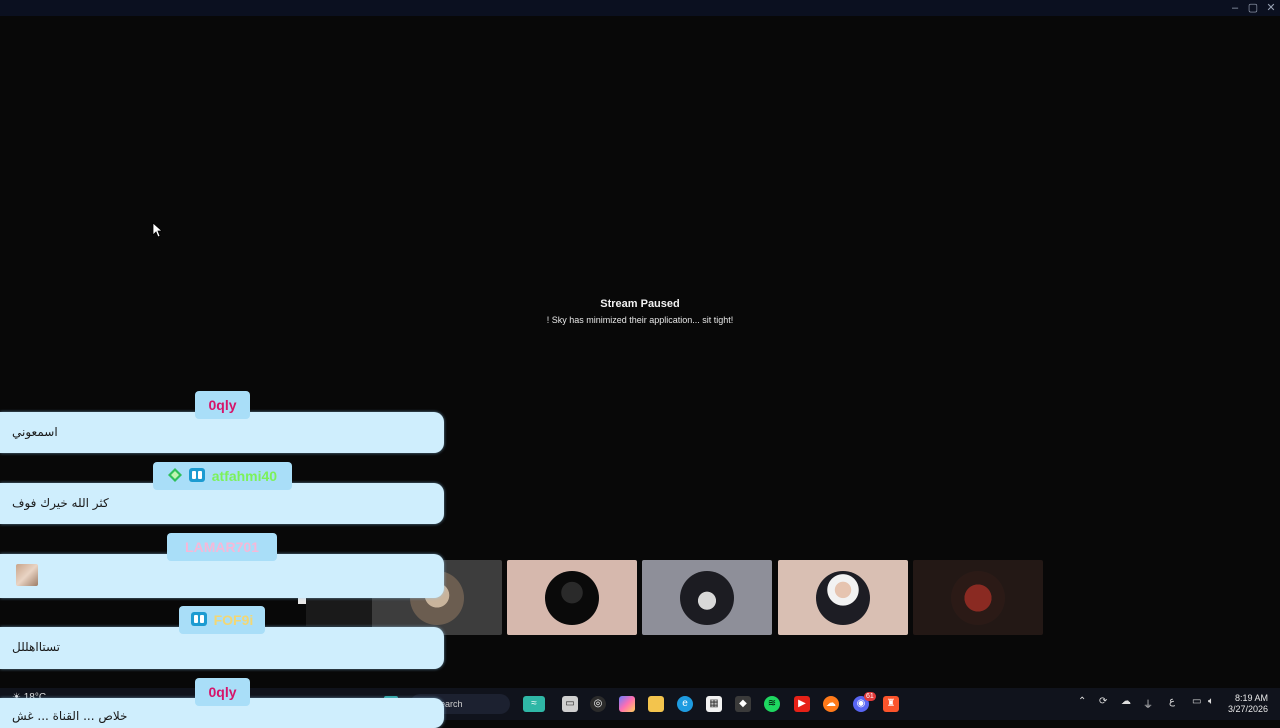 This screenshot has width=1280, height=728. What do you see at coordinates (302, 601) in the screenshot?
I see `pin-icon` at bounding box center [302, 601].